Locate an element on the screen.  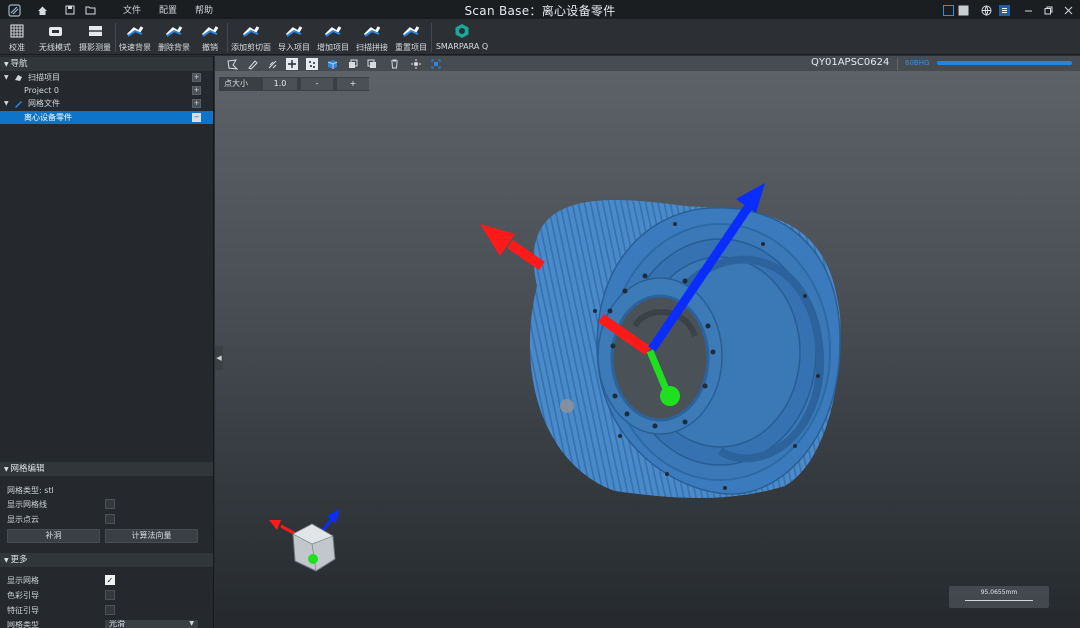
undo-icon is located at coordinates (210, 31).